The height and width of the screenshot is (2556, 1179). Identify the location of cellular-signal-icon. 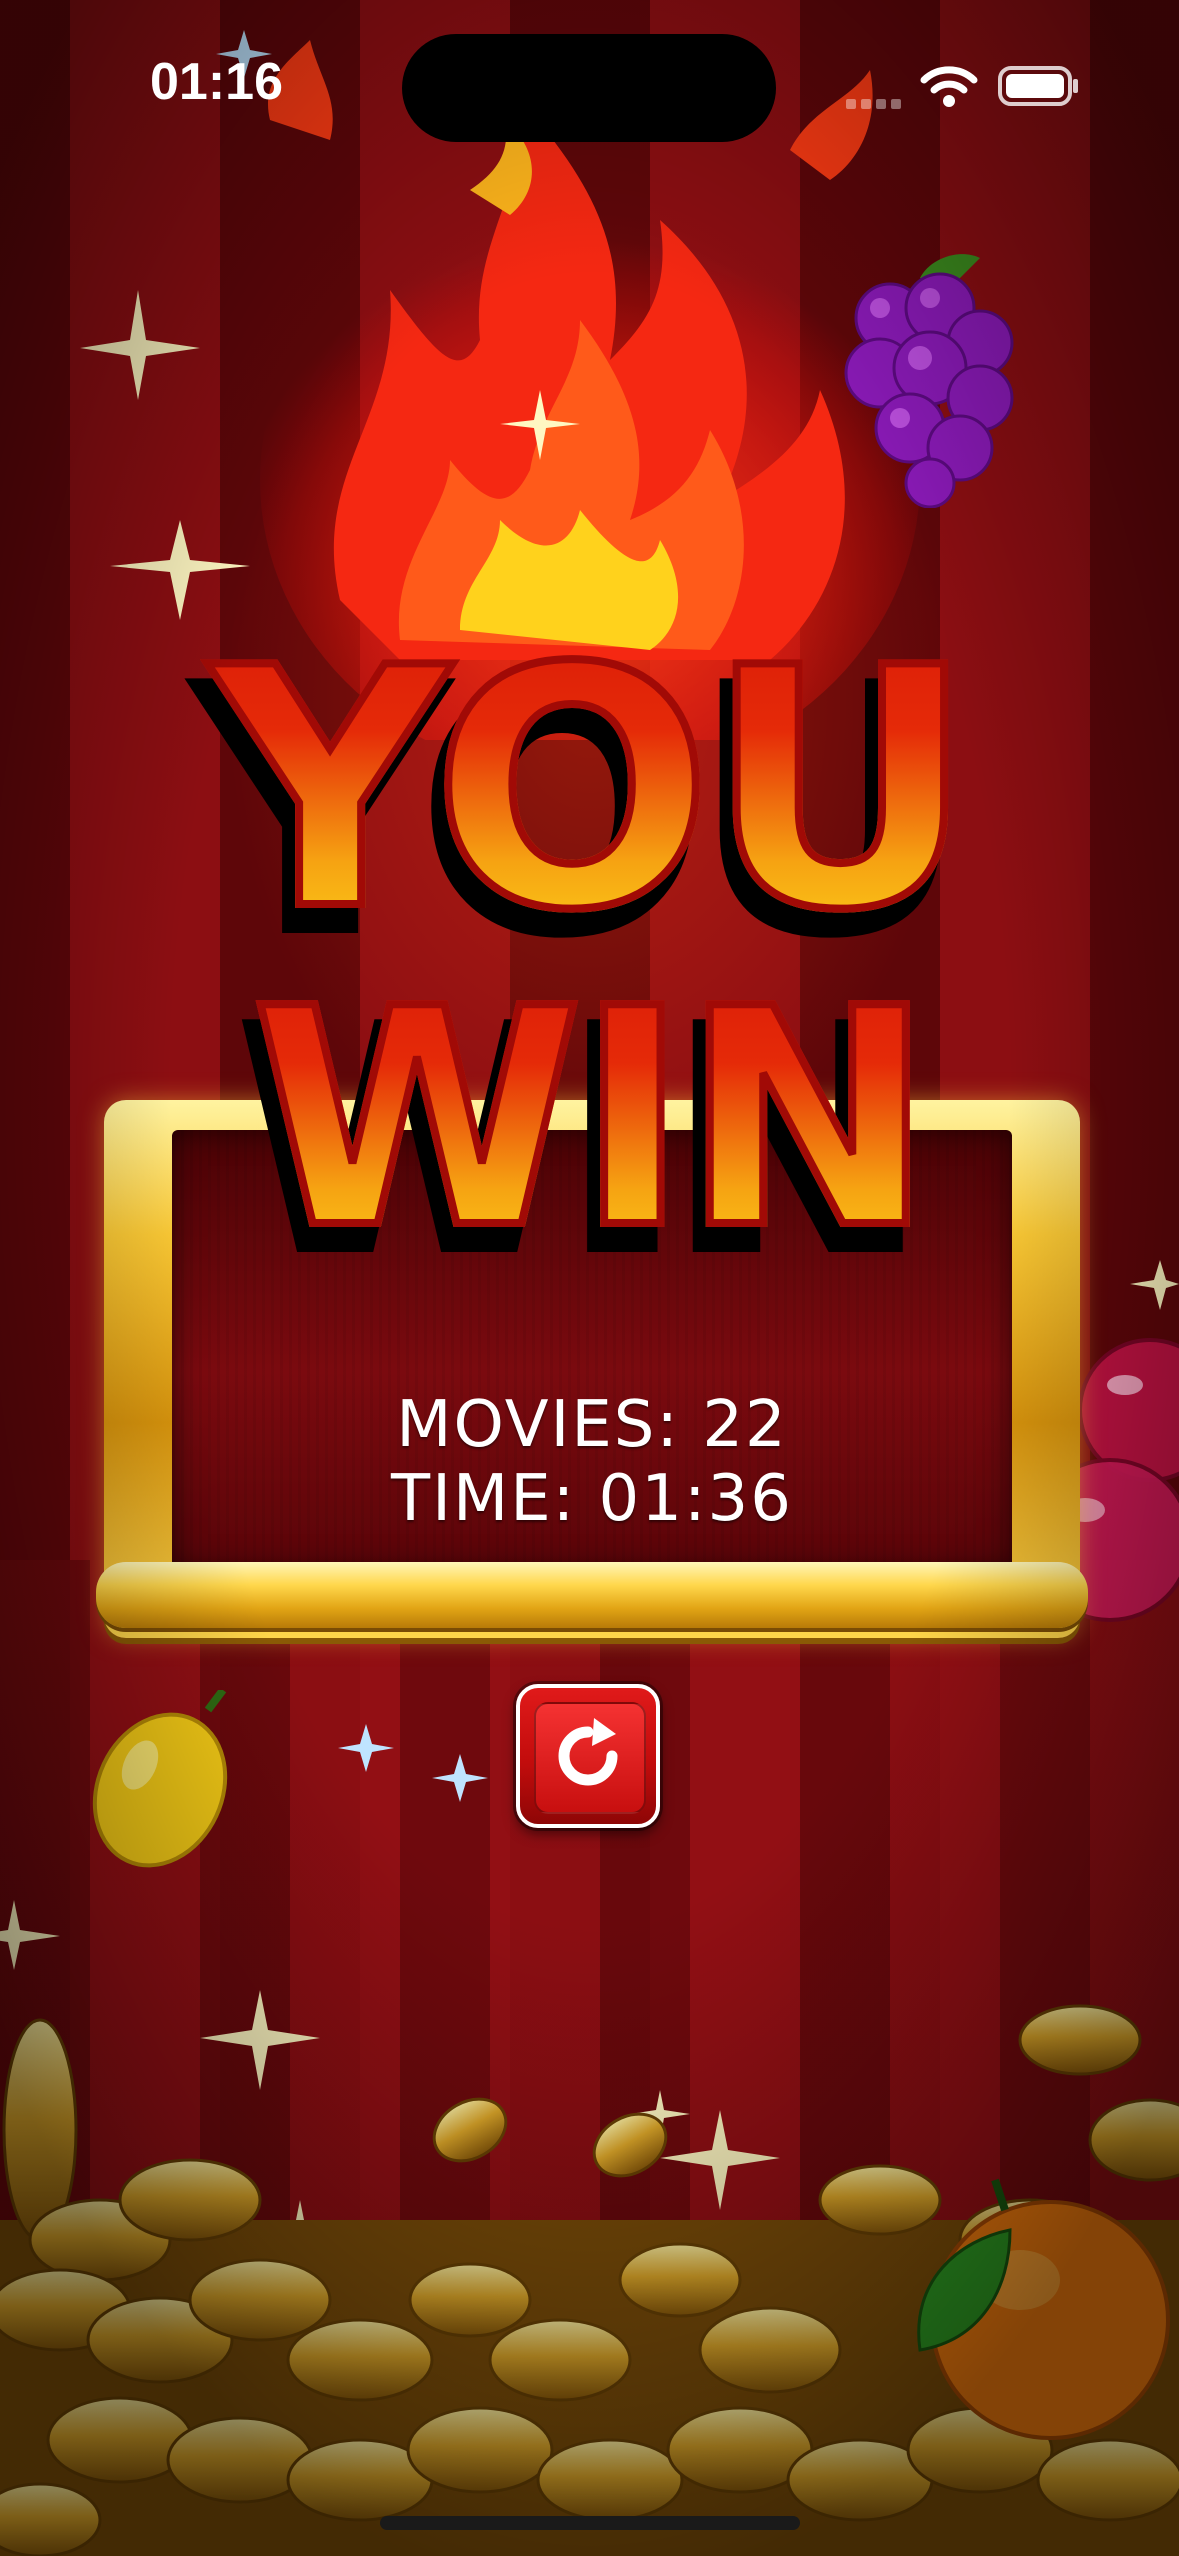
(876, 103).